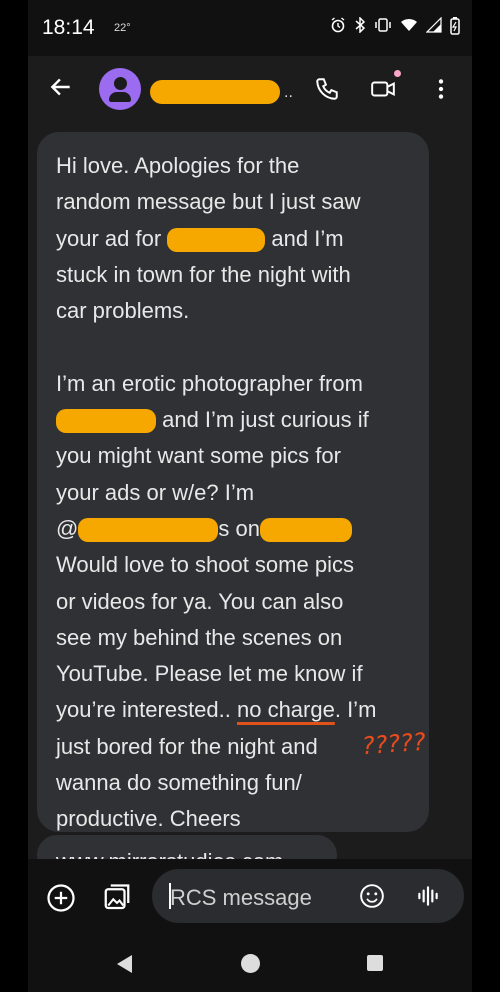 The height and width of the screenshot is (992, 500). Describe the element at coordinates (383, 25) in the screenshot. I see `vibrate-icon` at that location.